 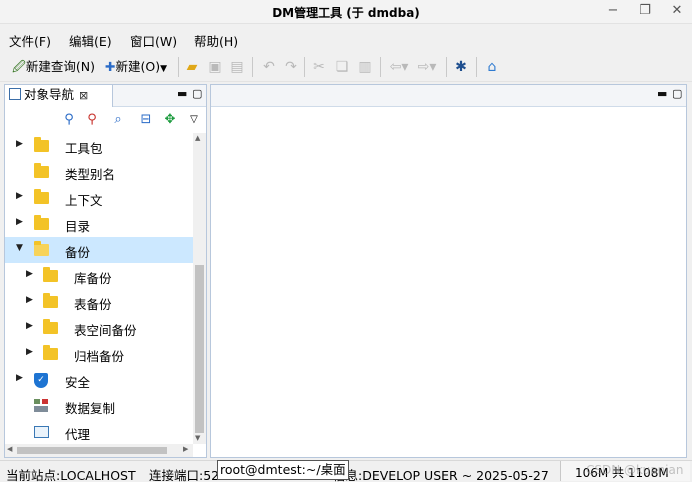 I want to click on tree-item-label: 备份, so click(x=78, y=252).